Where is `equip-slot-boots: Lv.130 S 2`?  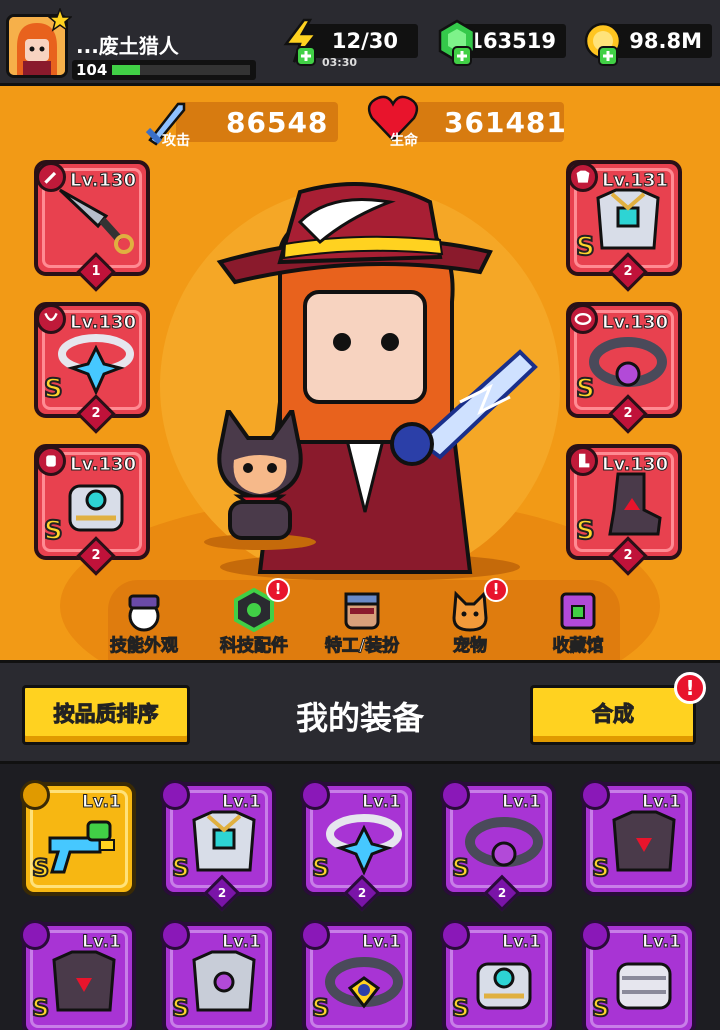
equip-slot-boots: Lv.130 S 2 is located at coordinates (624, 510).